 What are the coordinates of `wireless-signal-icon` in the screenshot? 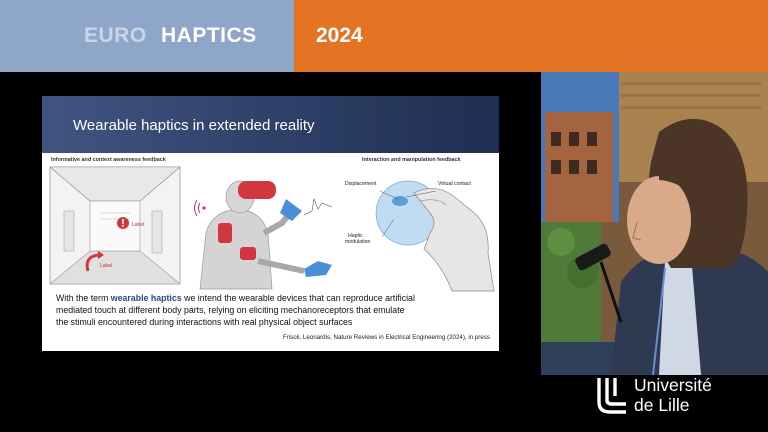 It's located at (200, 208).